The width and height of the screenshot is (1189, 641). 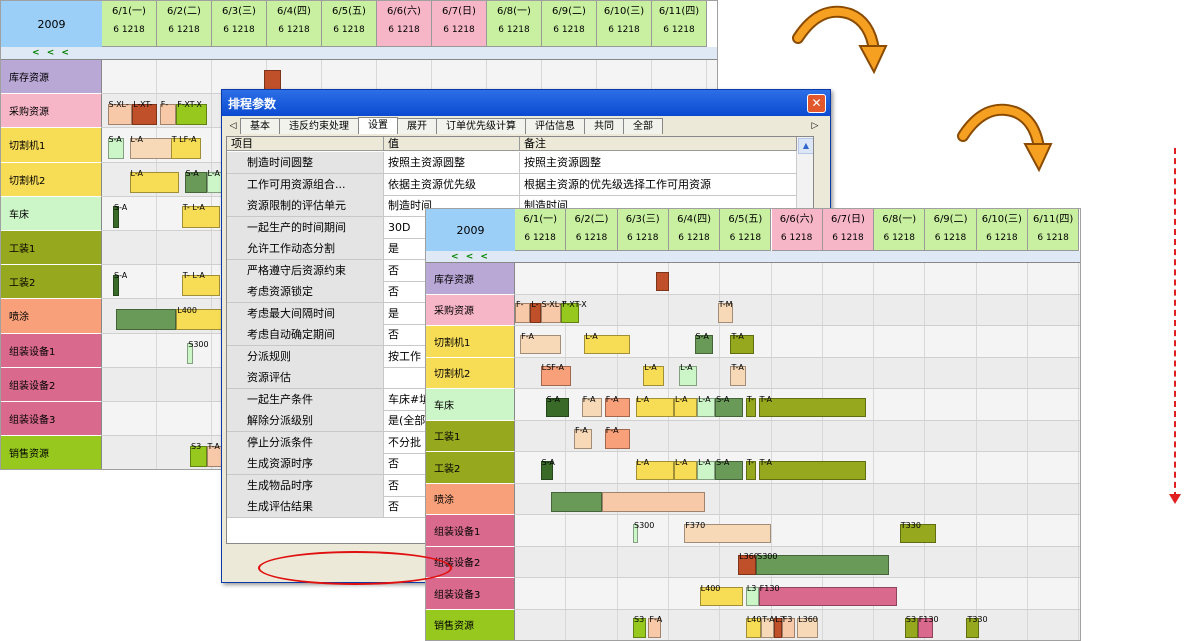 I want to click on task-bar-label: T- L-A, so click(x=194, y=207).